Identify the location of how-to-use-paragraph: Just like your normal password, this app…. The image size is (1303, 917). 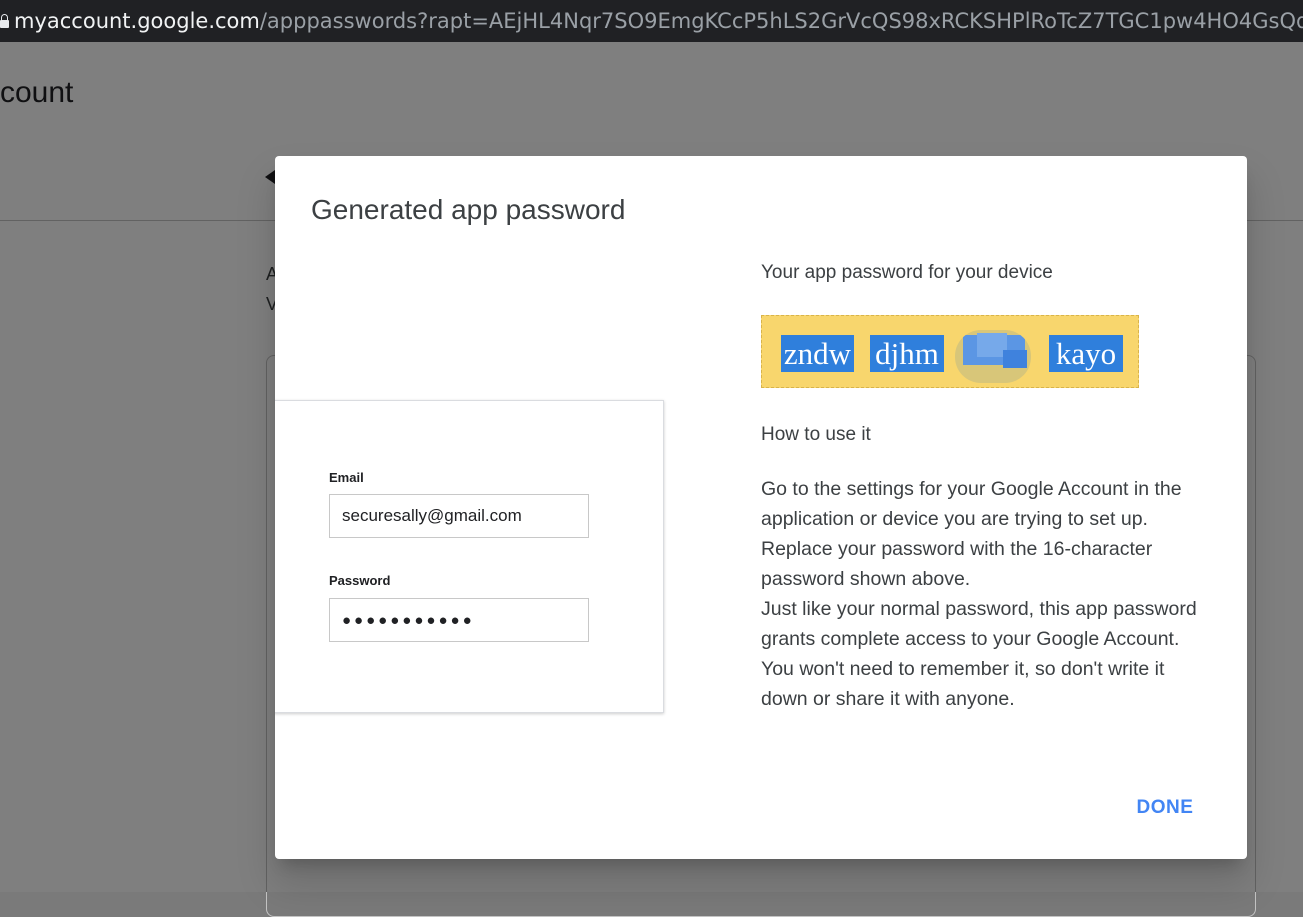
(979, 654).